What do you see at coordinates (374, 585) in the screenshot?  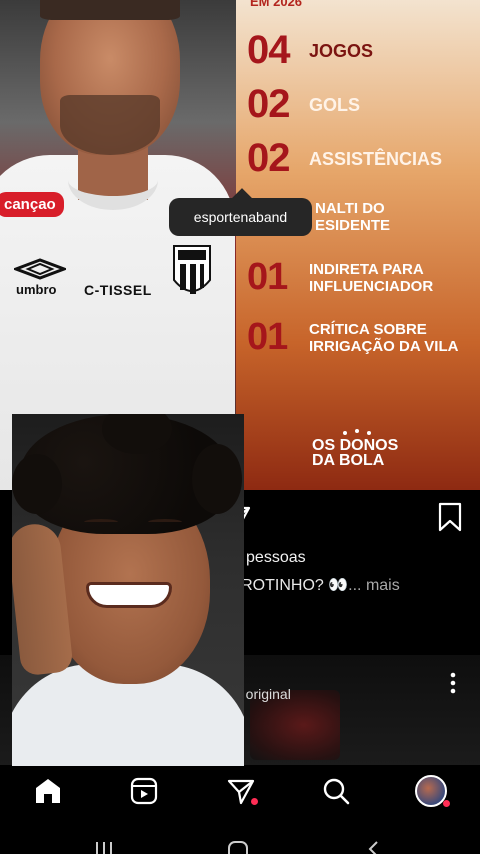 I see `more-link: ... mais` at bounding box center [374, 585].